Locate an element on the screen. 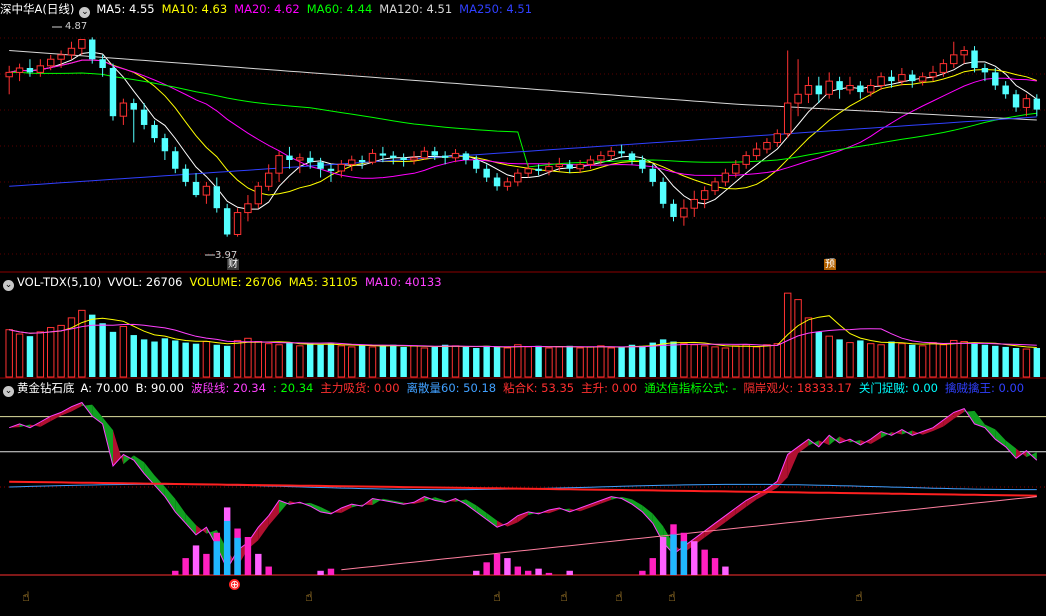 This screenshot has width=1046, height=616. finance-marker: 财 is located at coordinates (233, 264).